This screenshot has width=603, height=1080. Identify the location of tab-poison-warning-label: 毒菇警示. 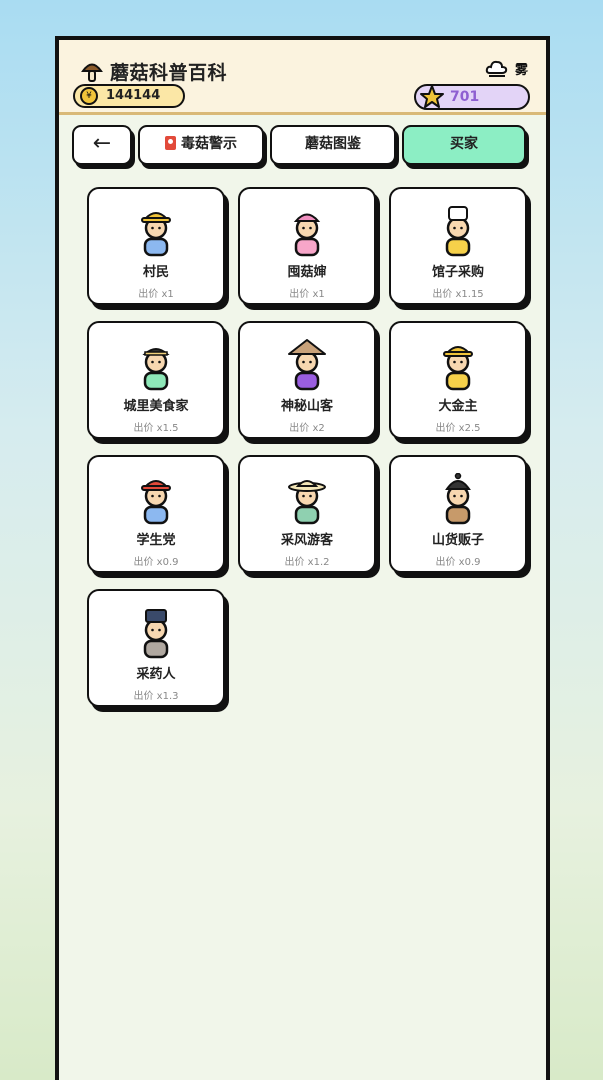
(209, 144).